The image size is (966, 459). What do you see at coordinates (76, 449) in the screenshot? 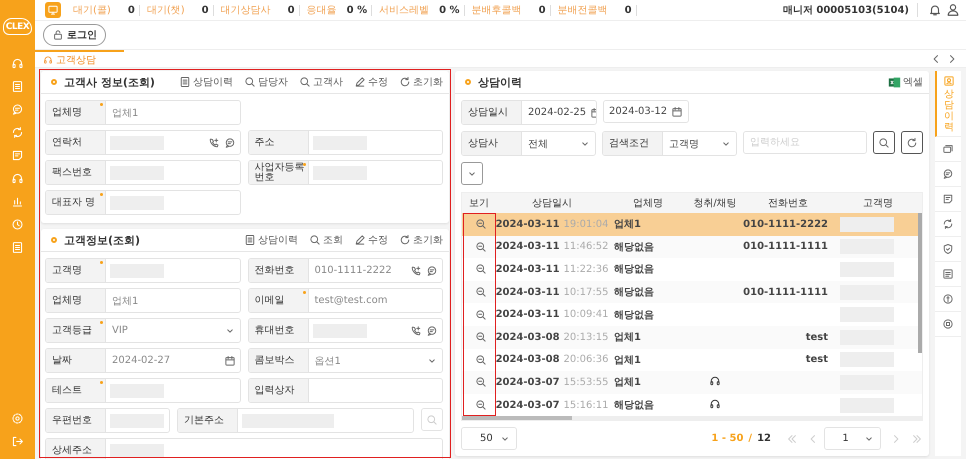
I see `field-label: 상세주소` at bounding box center [76, 449].